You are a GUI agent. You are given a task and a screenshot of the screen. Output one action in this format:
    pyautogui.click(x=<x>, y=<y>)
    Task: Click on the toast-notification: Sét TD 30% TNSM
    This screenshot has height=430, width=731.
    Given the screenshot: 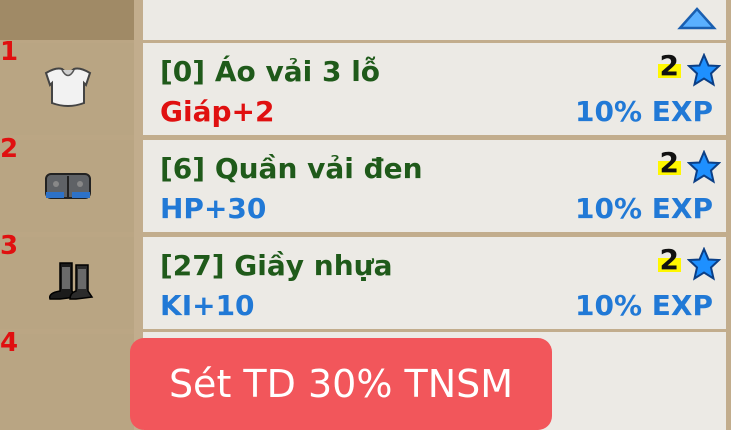 What is the action you would take?
    pyautogui.click(x=341, y=384)
    